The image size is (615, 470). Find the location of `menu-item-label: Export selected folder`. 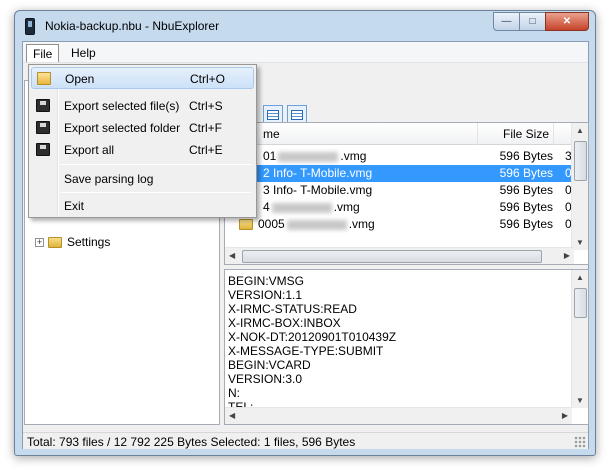

menu-item-label: Export selected folder is located at coordinates (122, 128).